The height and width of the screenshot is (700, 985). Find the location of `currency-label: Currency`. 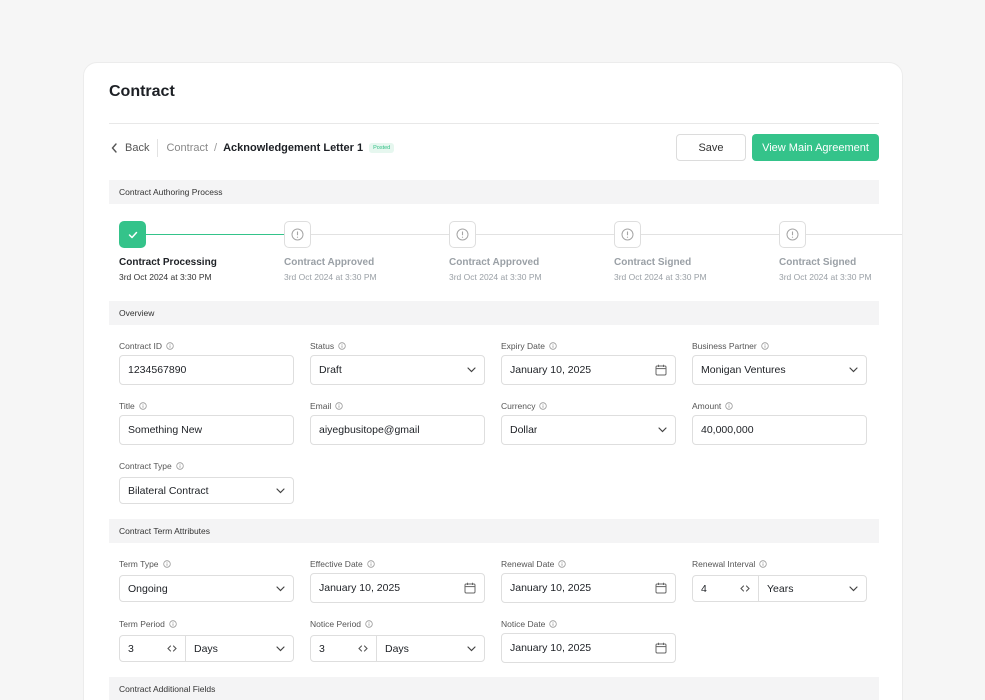

currency-label: Currency is located at coordinates (588, 406).